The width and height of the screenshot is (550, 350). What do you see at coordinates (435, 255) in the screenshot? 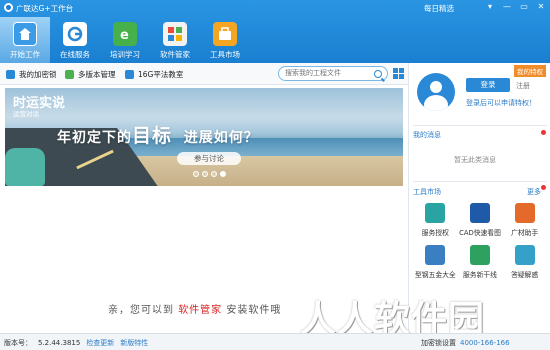
I see `steel-hardware-icon` at bounding box center [435, 255].